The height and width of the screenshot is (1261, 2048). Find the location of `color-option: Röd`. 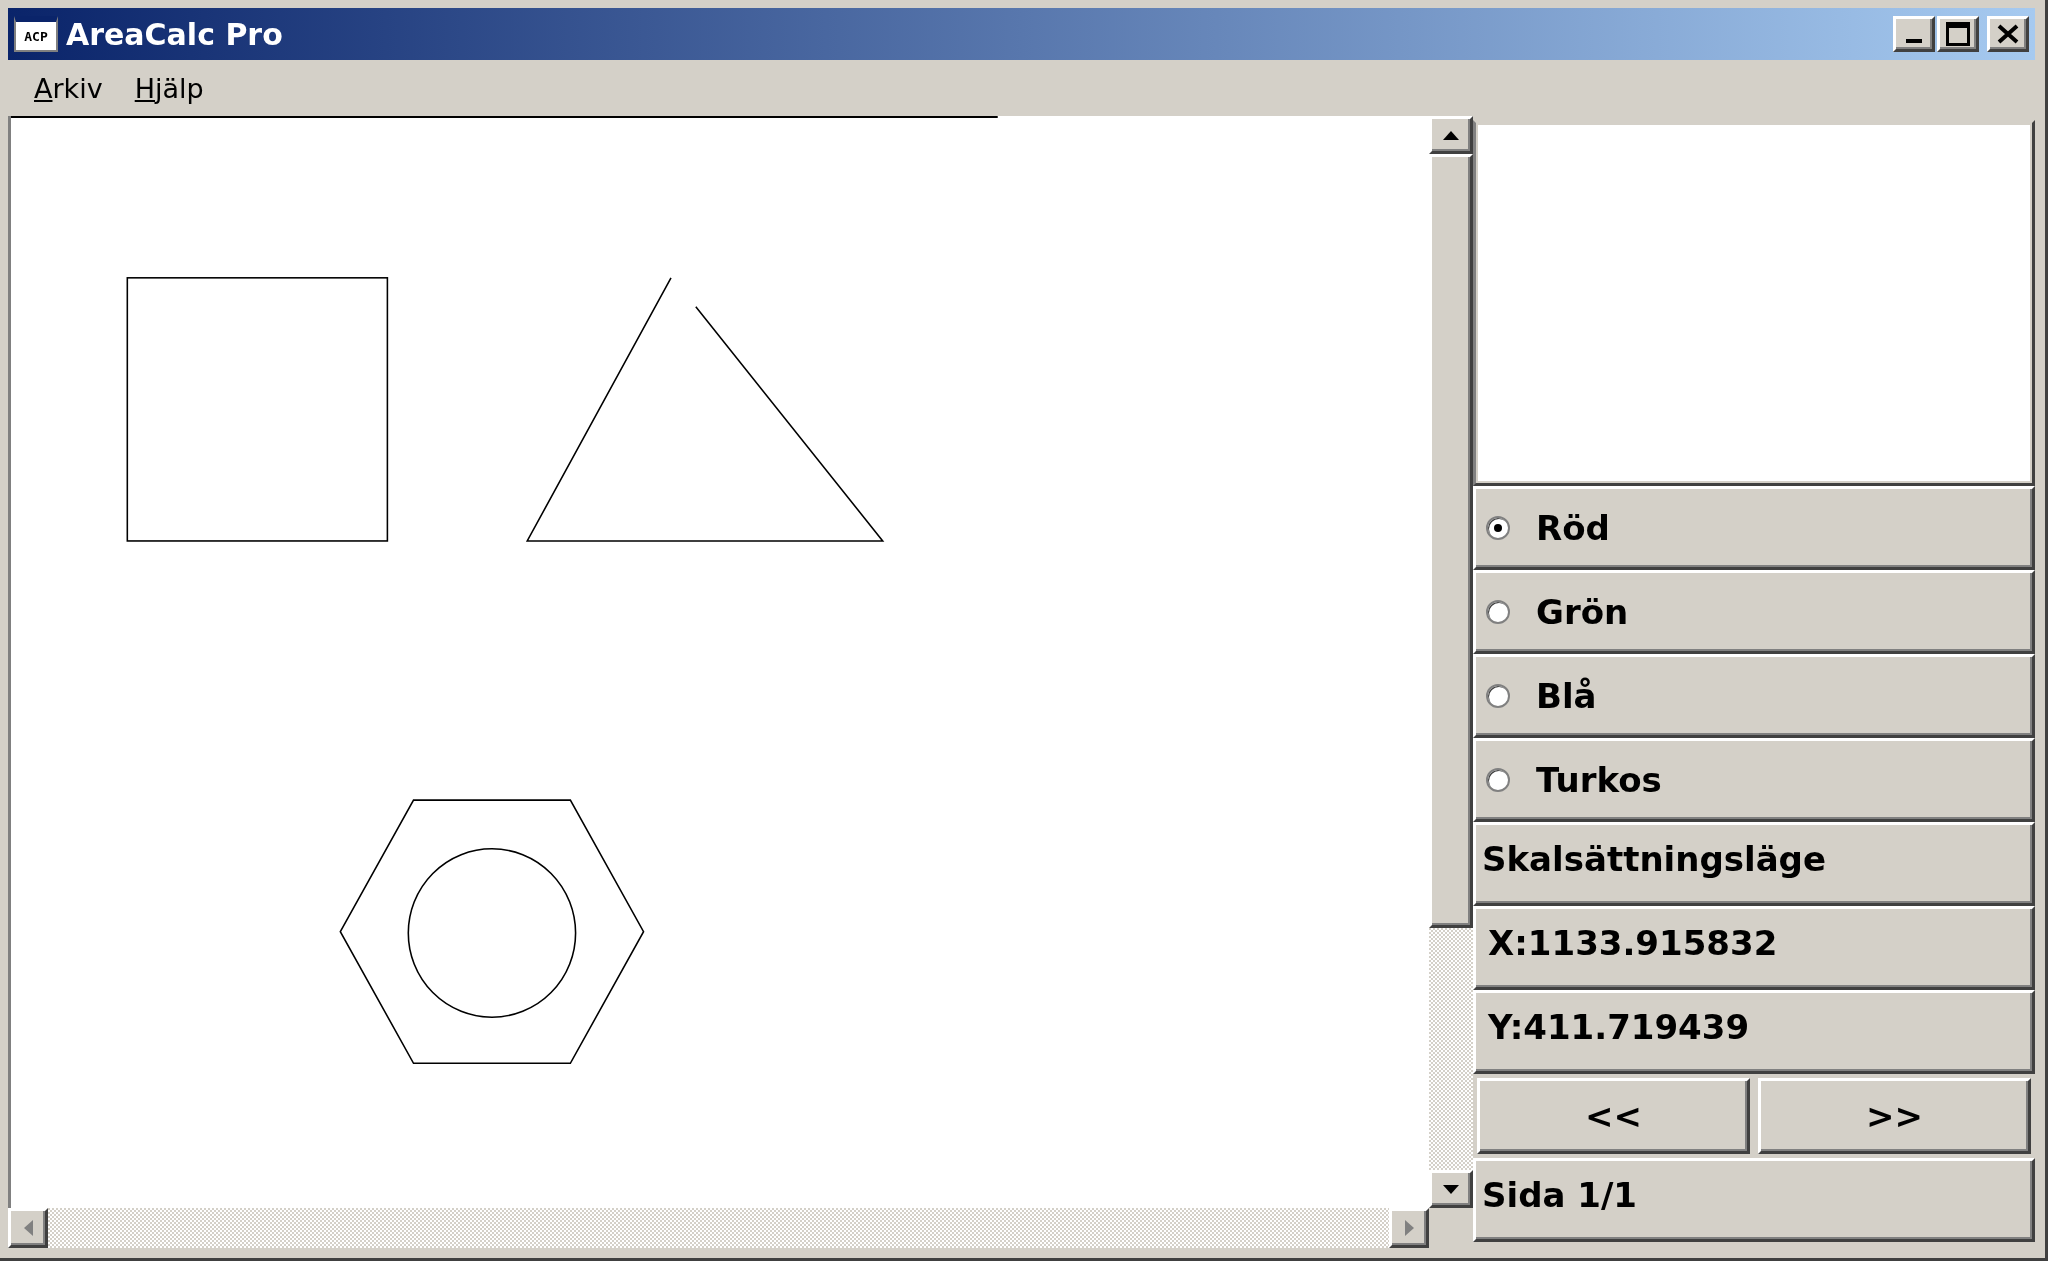

color-option: Röd is located at coordinates (1754, 528).